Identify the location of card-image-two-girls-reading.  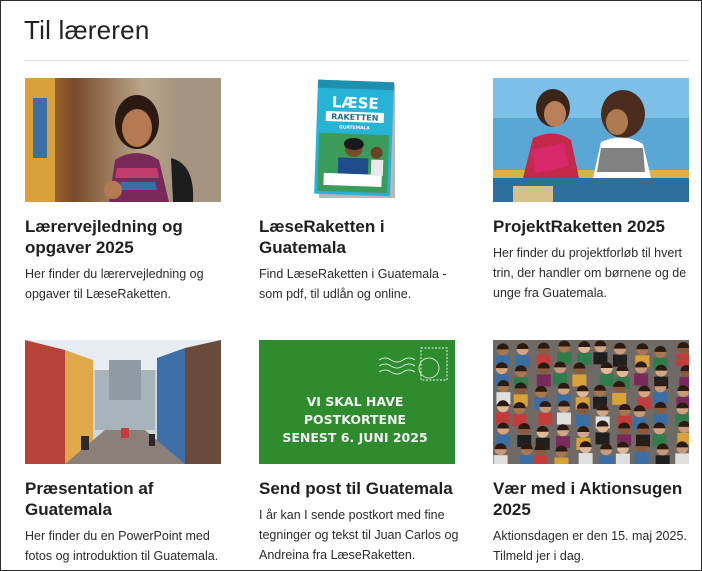
(591, 140).